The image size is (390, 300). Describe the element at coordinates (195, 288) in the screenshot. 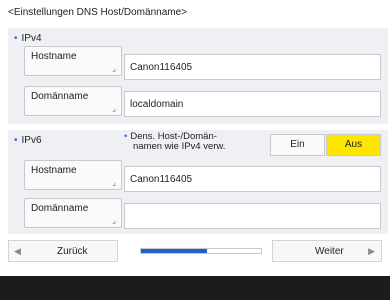

I see `footer-bar` at that location.